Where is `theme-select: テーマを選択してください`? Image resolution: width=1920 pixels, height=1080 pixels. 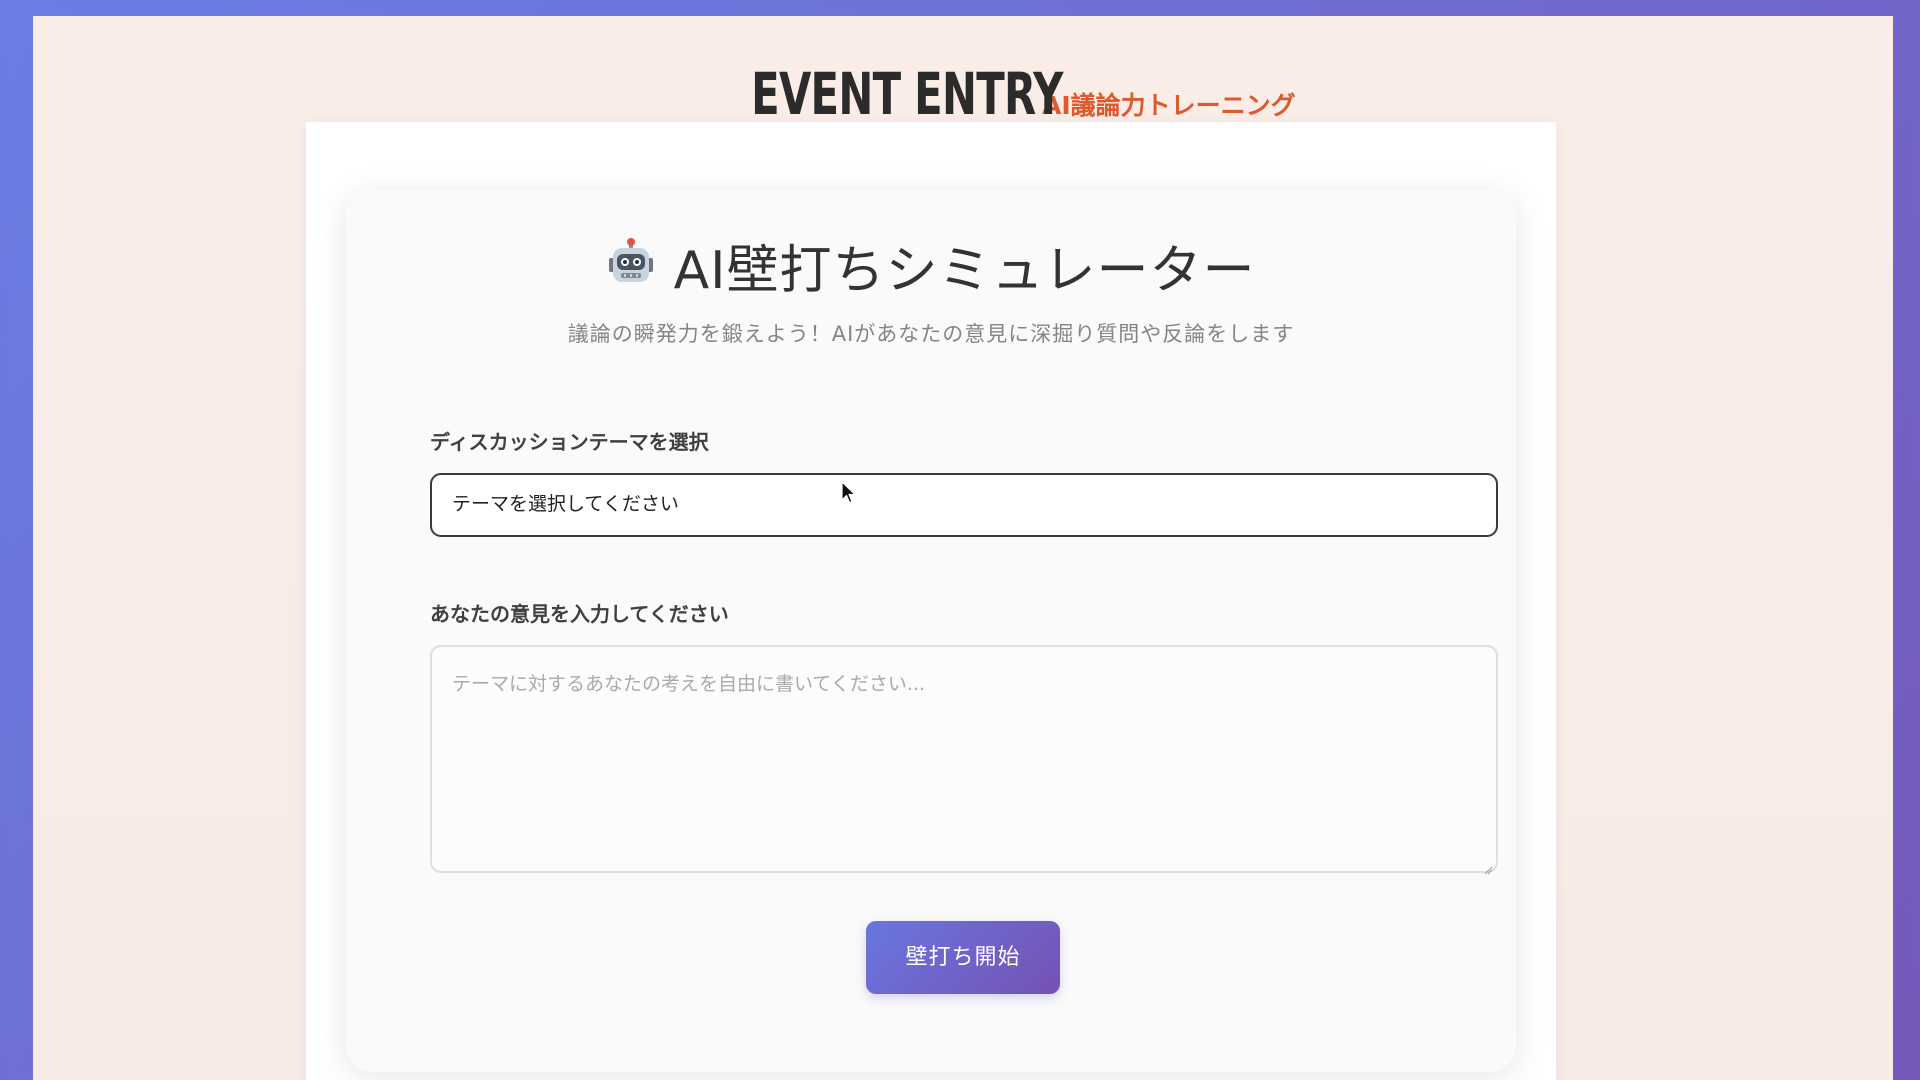
theme-select: テーマを選択してください is located at coordinates (964, 505).